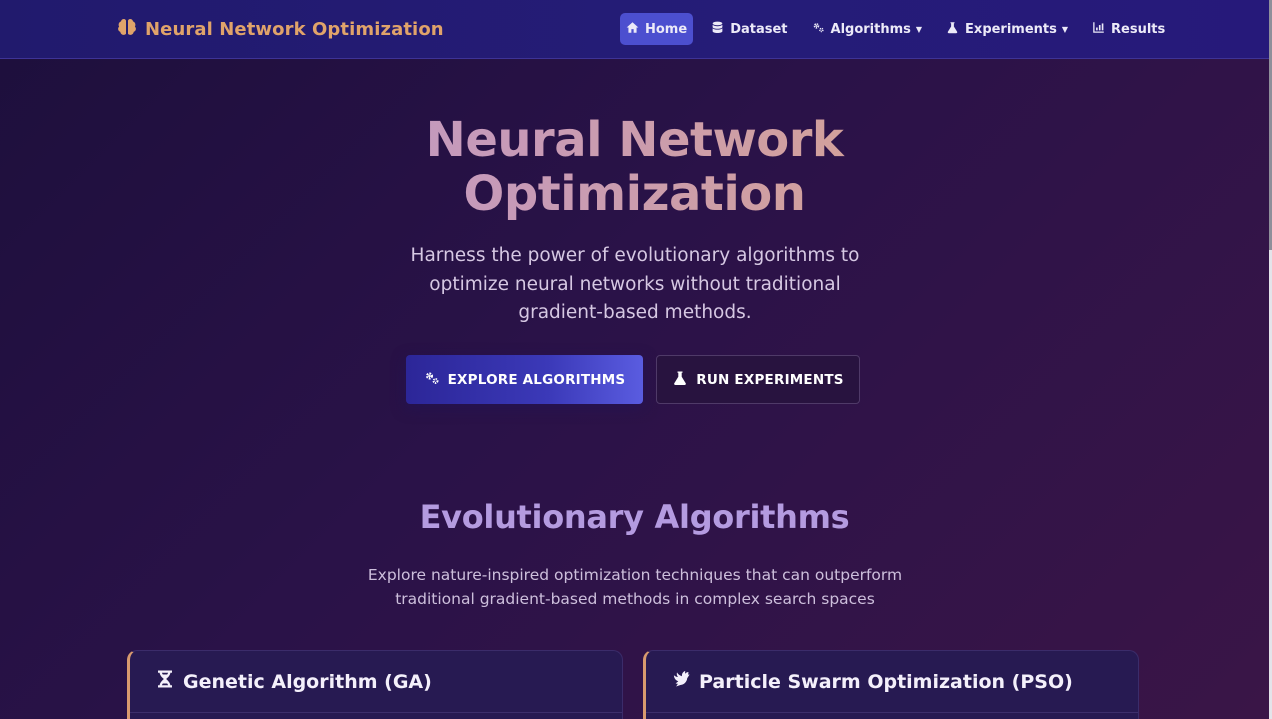 Image resolution: width=1272 pixels, height=719 pixels. I want to click on nav-item-label: Algorithms, so click(870, 29).